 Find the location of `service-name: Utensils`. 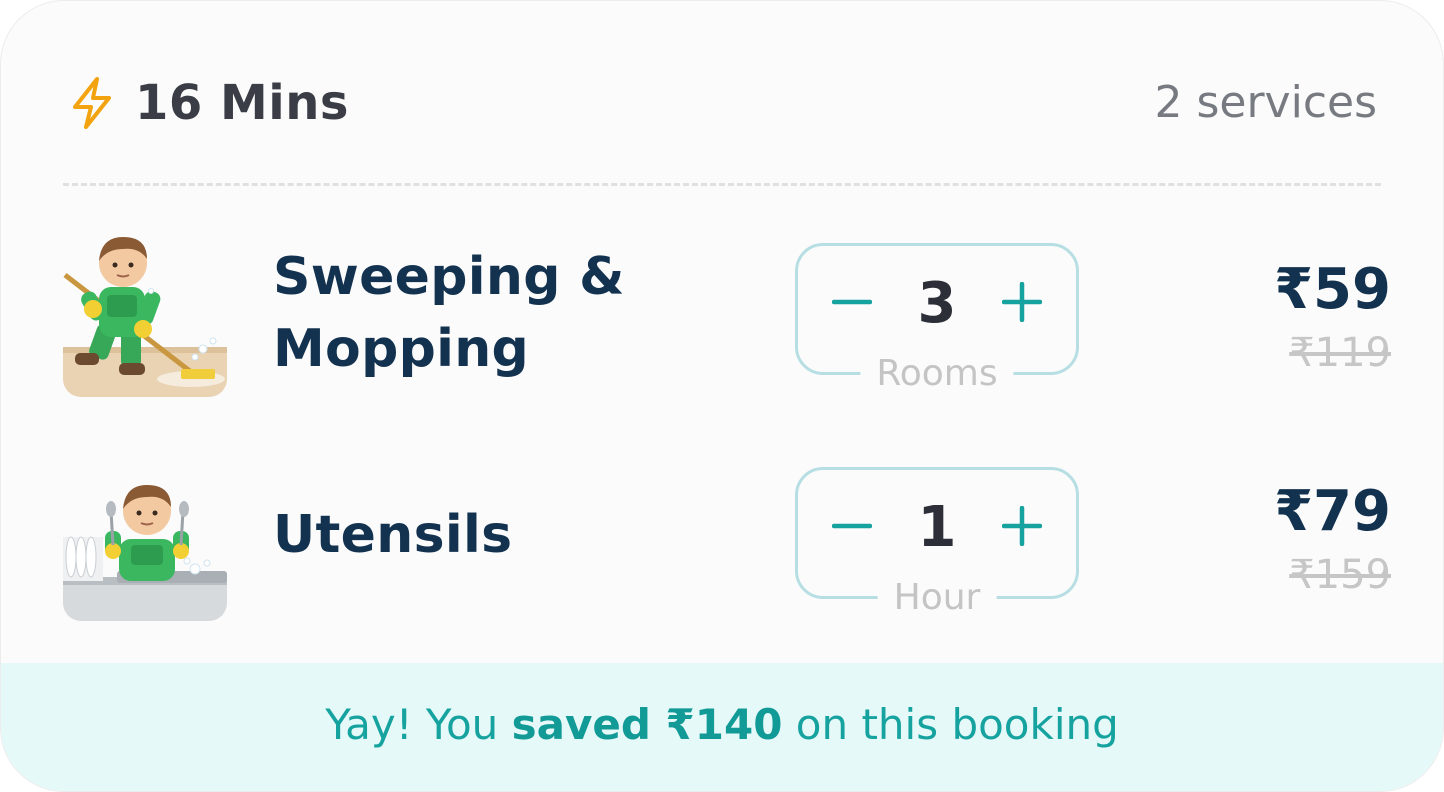

service-name: Utensils is located at coordinates (393, 535).